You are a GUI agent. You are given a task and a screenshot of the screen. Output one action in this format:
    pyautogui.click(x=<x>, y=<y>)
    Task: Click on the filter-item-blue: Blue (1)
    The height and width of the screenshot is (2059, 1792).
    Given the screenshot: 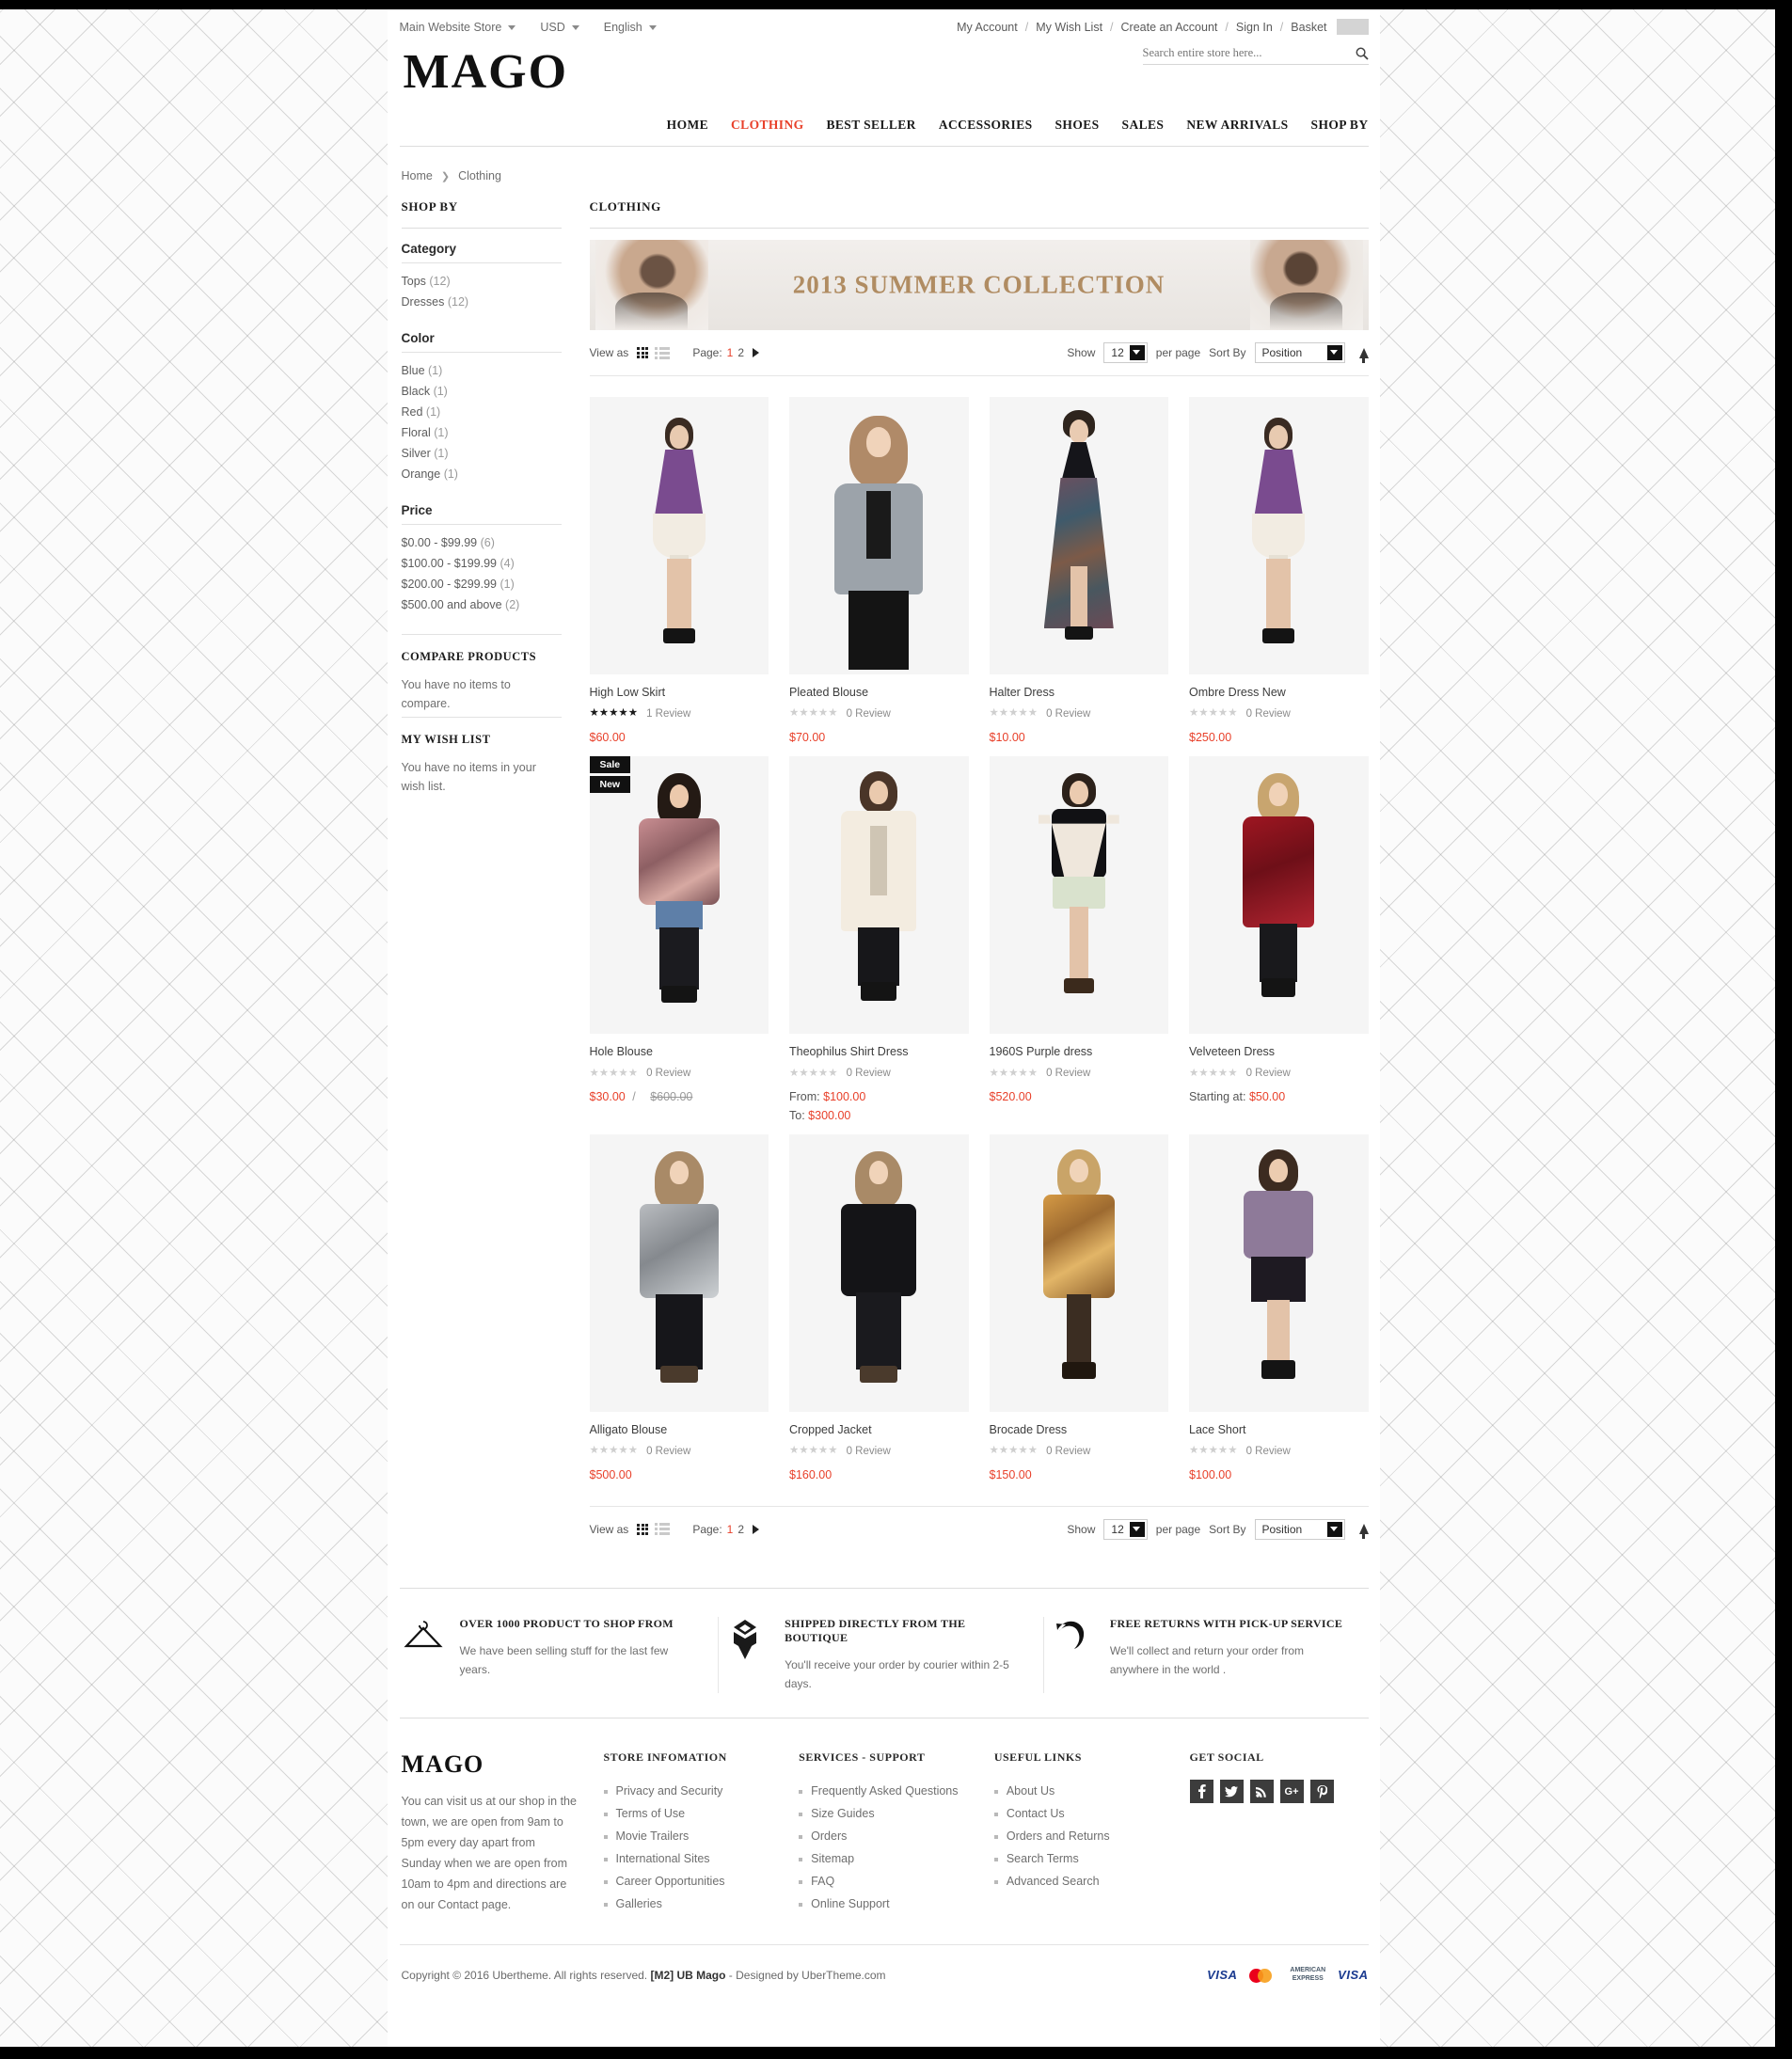 What is the action you would take?
    pyautogui.click(x=482, y=370)
    